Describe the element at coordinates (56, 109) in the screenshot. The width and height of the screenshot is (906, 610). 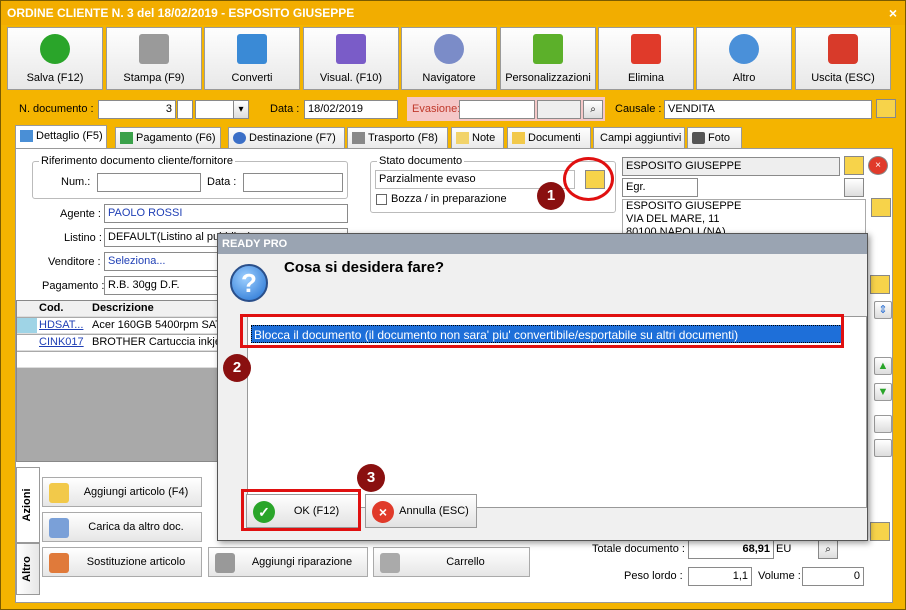
I see `ndoc-label: N. documento :` at that location.